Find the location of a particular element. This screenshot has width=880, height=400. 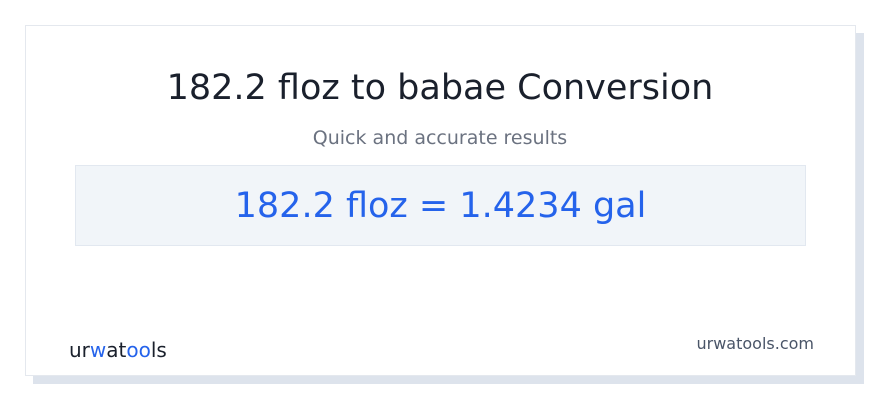

page-title: 182.2 floz to babae Conversion is located at coordinates (440, 88).